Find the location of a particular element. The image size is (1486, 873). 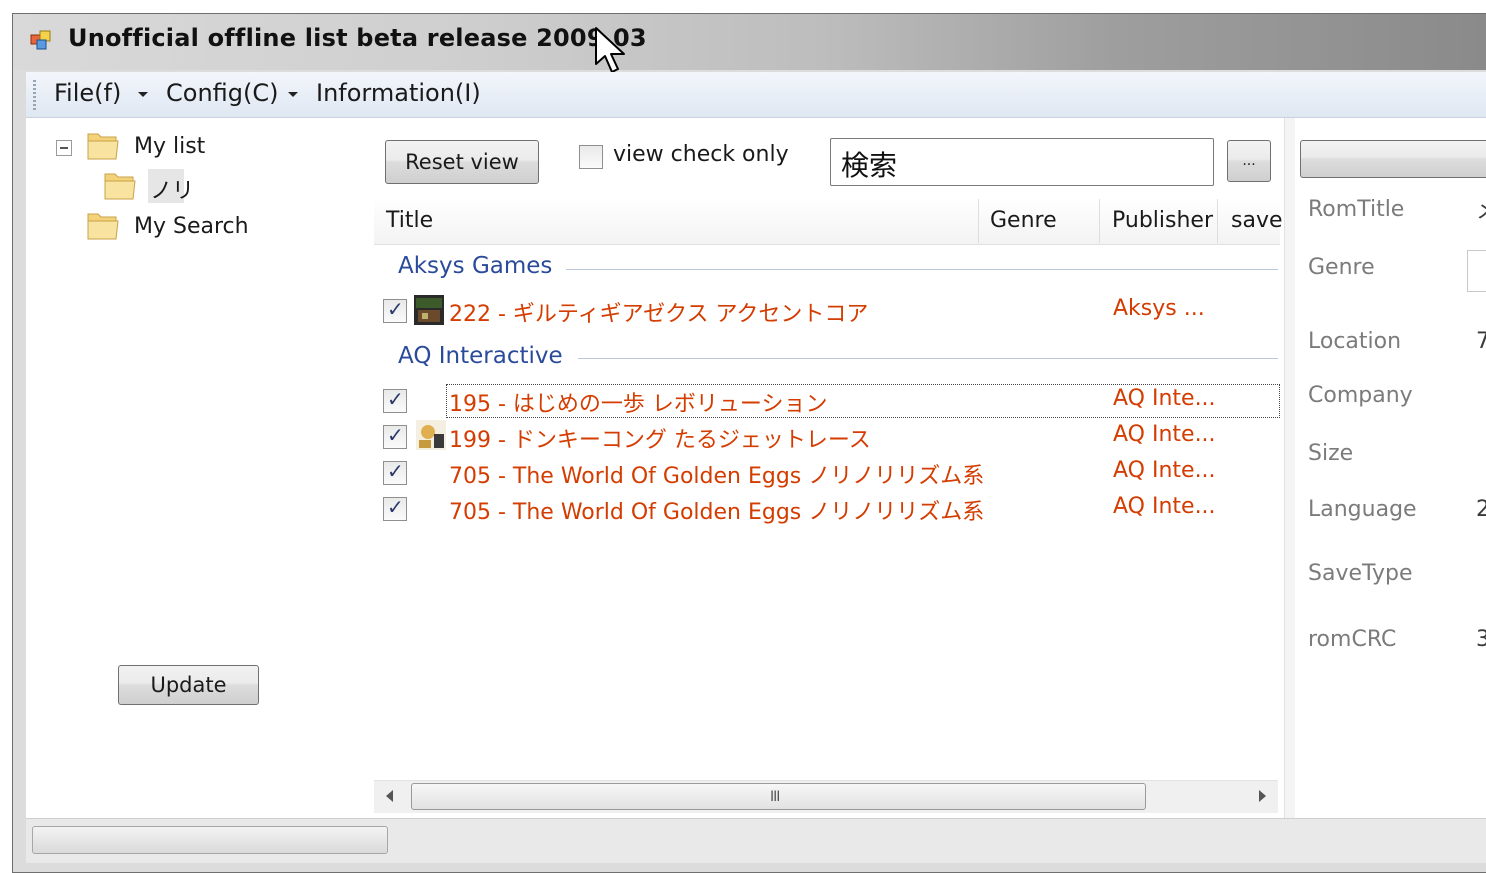

menu-information: Information(I) is located at coordinates (398, 93).